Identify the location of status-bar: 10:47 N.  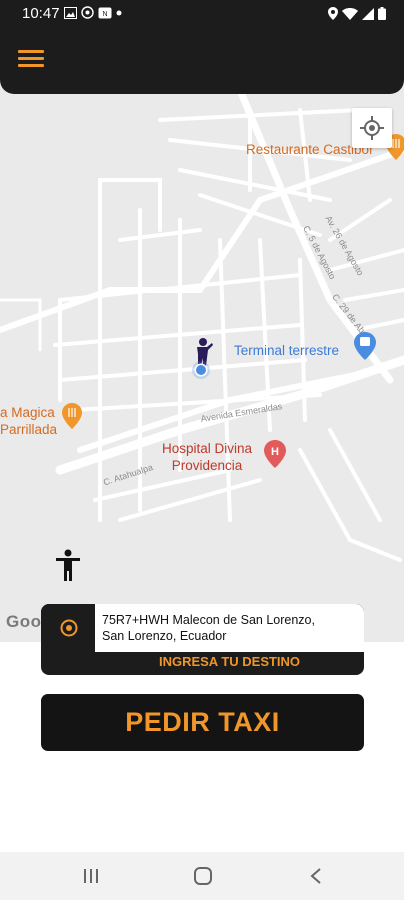
(202, 14).